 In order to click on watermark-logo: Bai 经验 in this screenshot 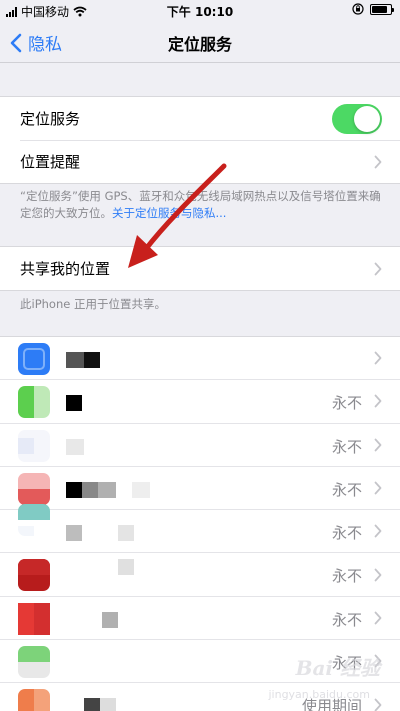, I will do `click(337, 668)`.